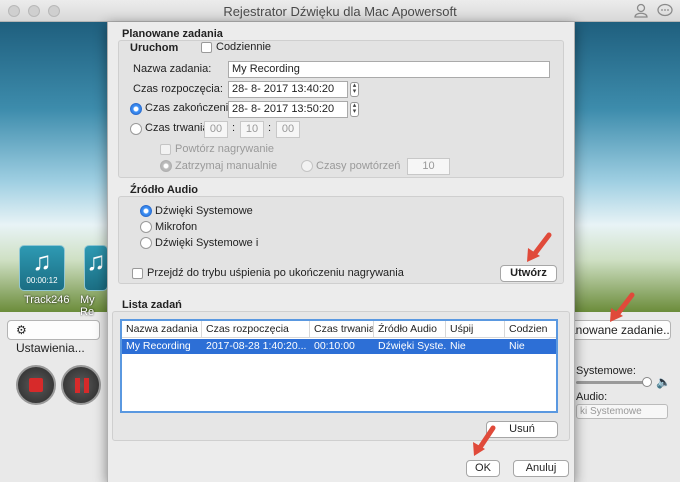  What do you see at coordinates (307, 166) in the screenshot?
I see `repeat-times-radio` at bounding box center [307, 166].